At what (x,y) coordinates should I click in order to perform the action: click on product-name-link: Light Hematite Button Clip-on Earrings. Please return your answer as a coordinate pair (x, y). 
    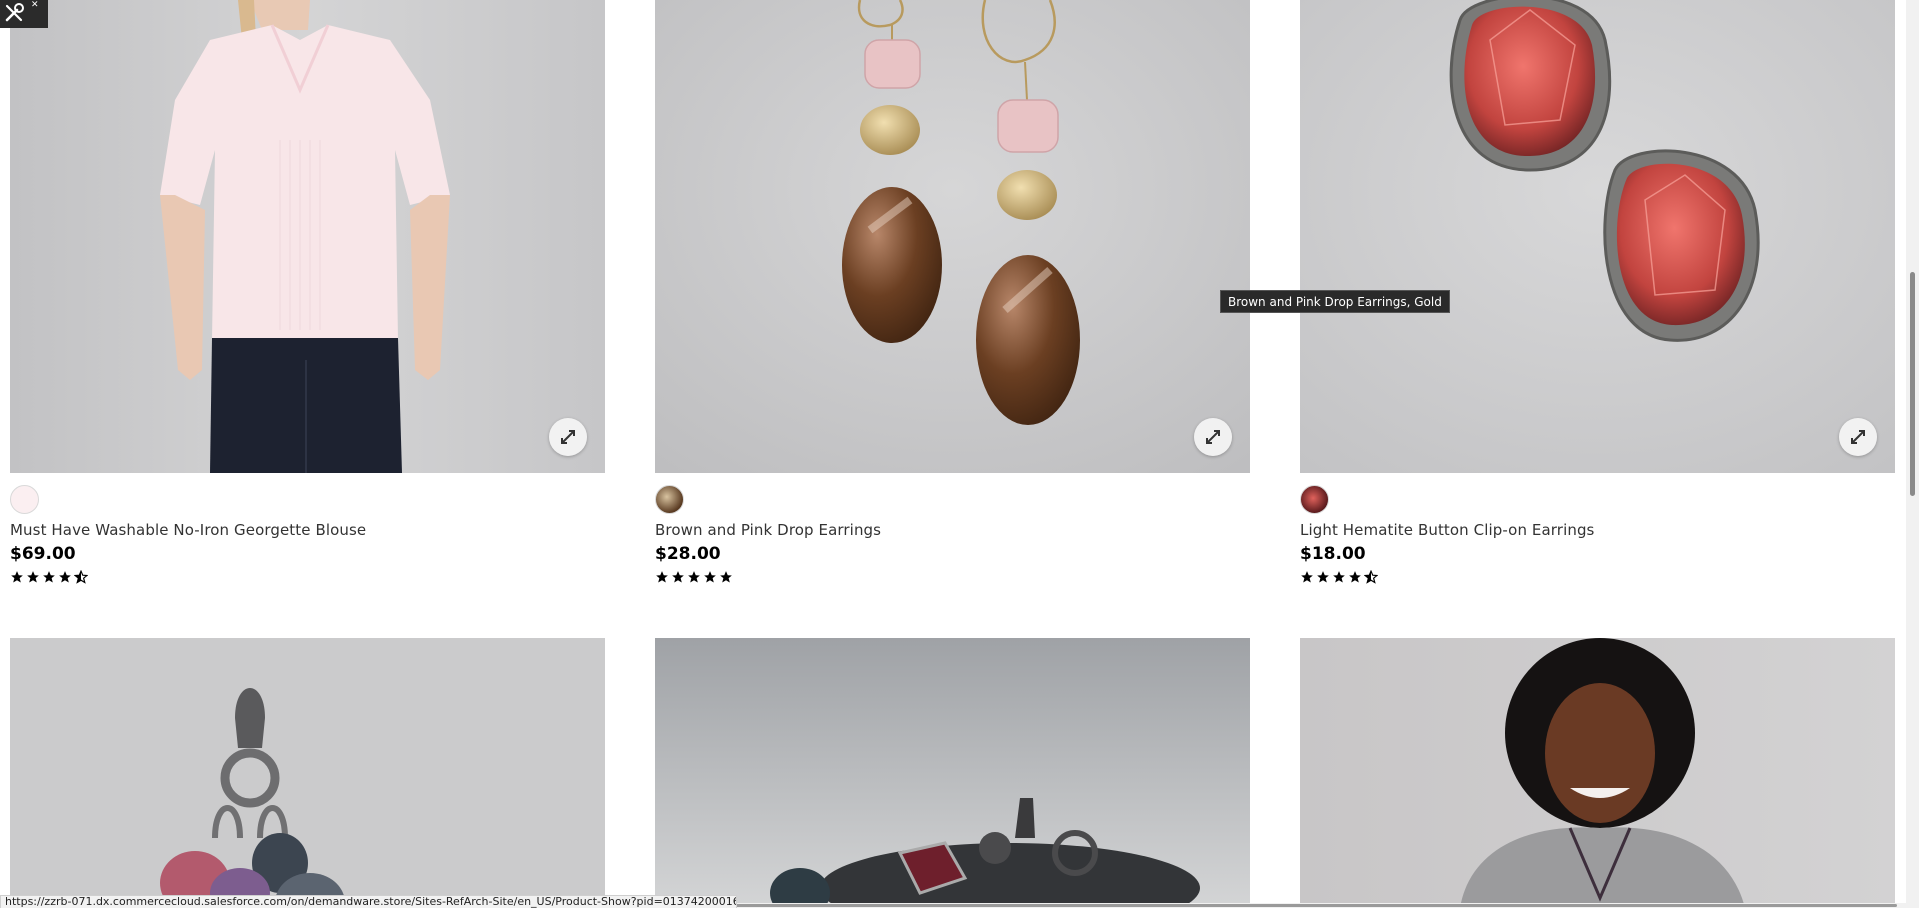
    Looking at the image, I should click on (1447, 530).